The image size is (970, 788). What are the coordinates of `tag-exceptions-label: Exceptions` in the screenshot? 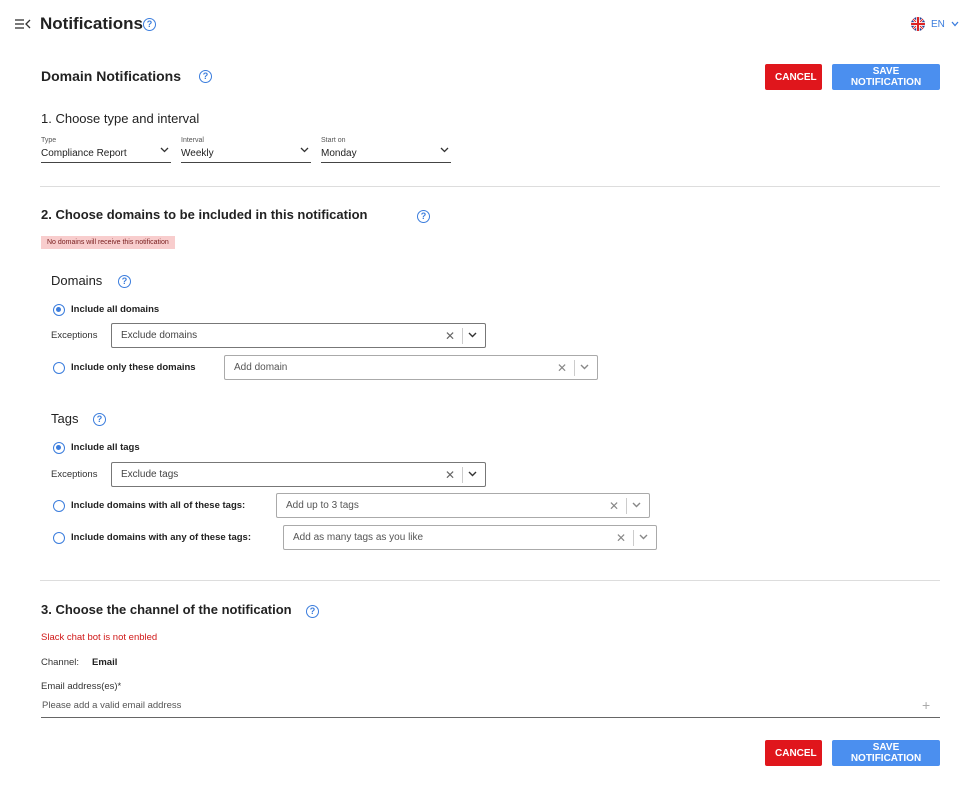 It's located at (74, 474).